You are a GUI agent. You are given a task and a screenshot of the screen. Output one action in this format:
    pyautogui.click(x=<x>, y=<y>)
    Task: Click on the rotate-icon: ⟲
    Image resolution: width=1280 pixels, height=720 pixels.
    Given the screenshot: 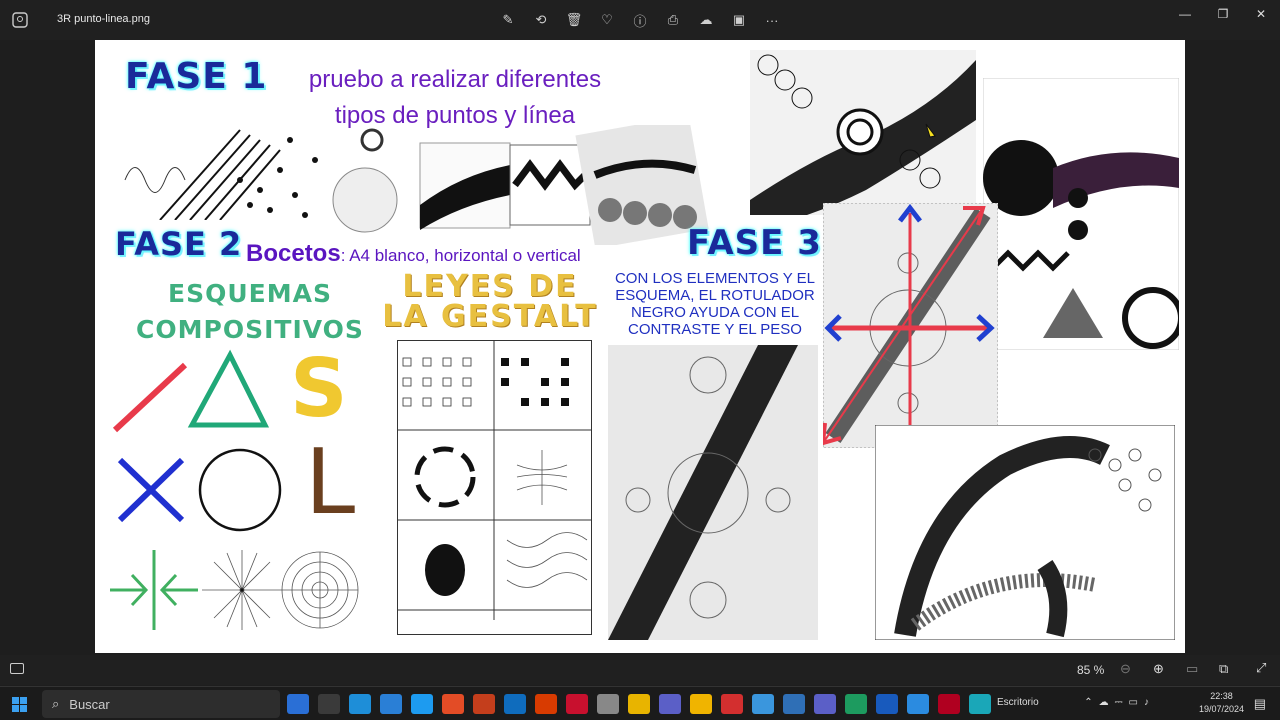 What is the action you would take?
    pyautogui.click(x=541, y=20)
    